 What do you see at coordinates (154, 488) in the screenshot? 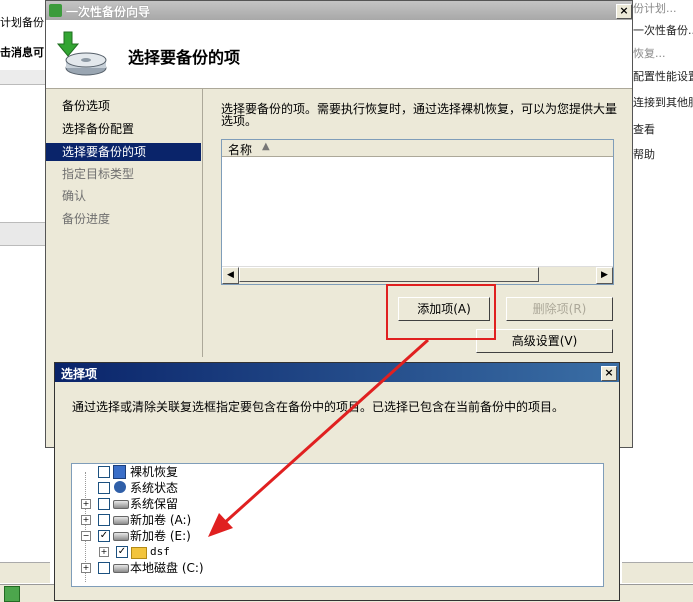
I see `tree-label: 系统状态` at bounding box center [154, 488].